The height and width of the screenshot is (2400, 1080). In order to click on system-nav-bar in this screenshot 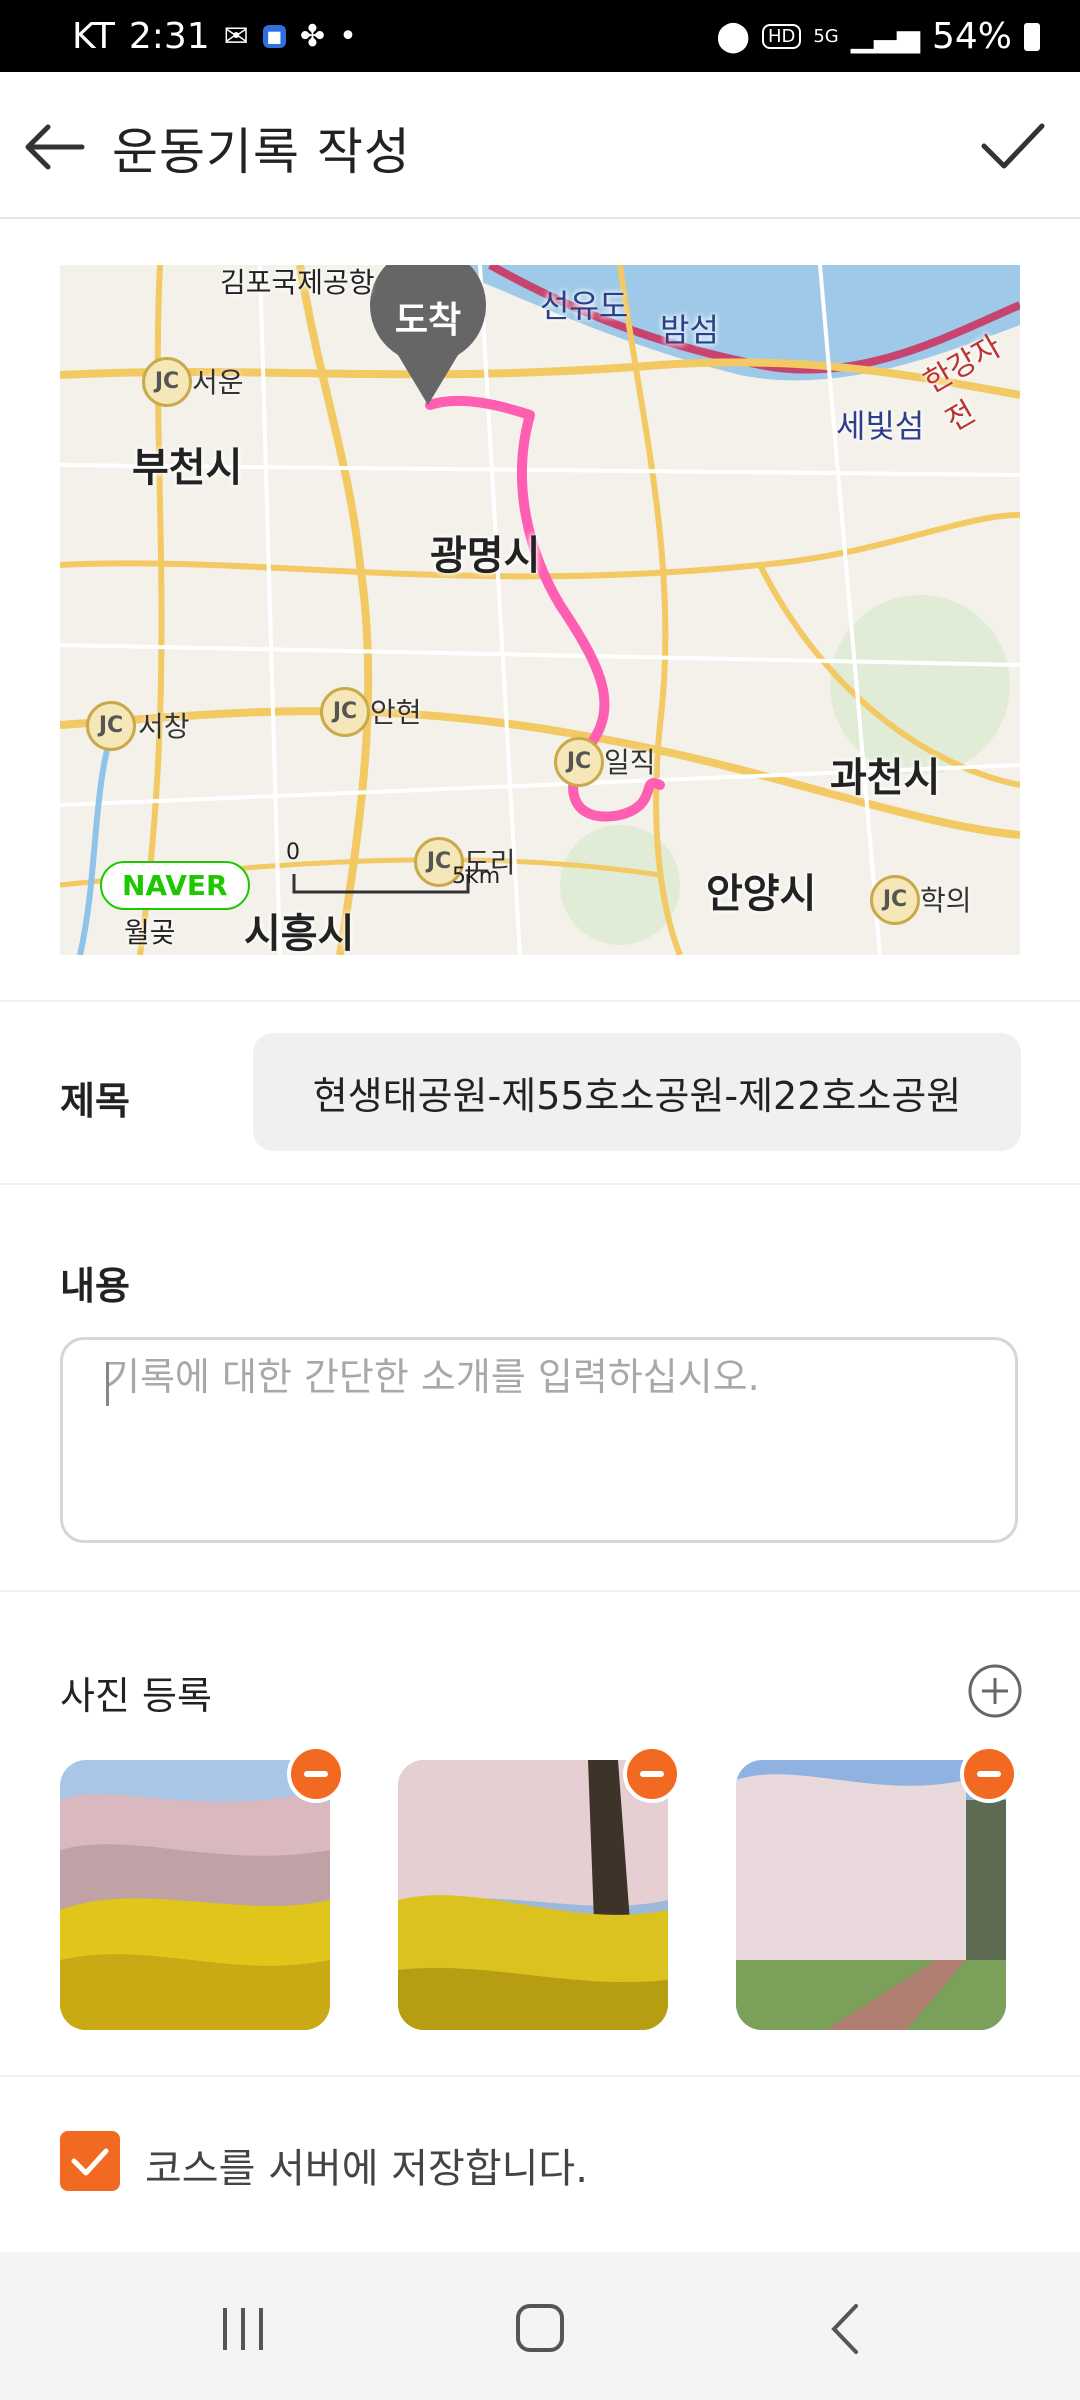, I will do `click(540, 2326)`.